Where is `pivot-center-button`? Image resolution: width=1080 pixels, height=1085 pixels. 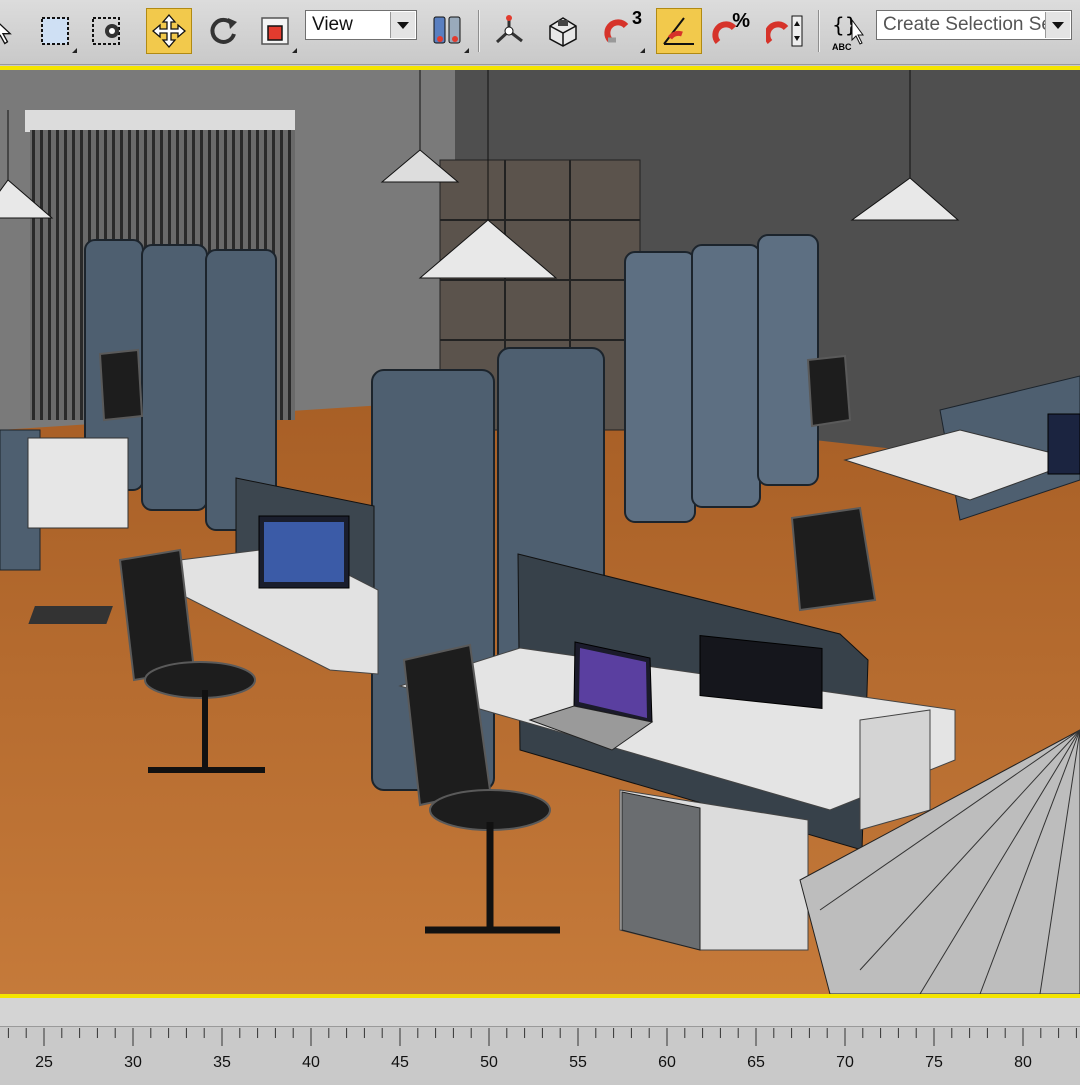 pivot-center-button is located at coordinates (447, 31).